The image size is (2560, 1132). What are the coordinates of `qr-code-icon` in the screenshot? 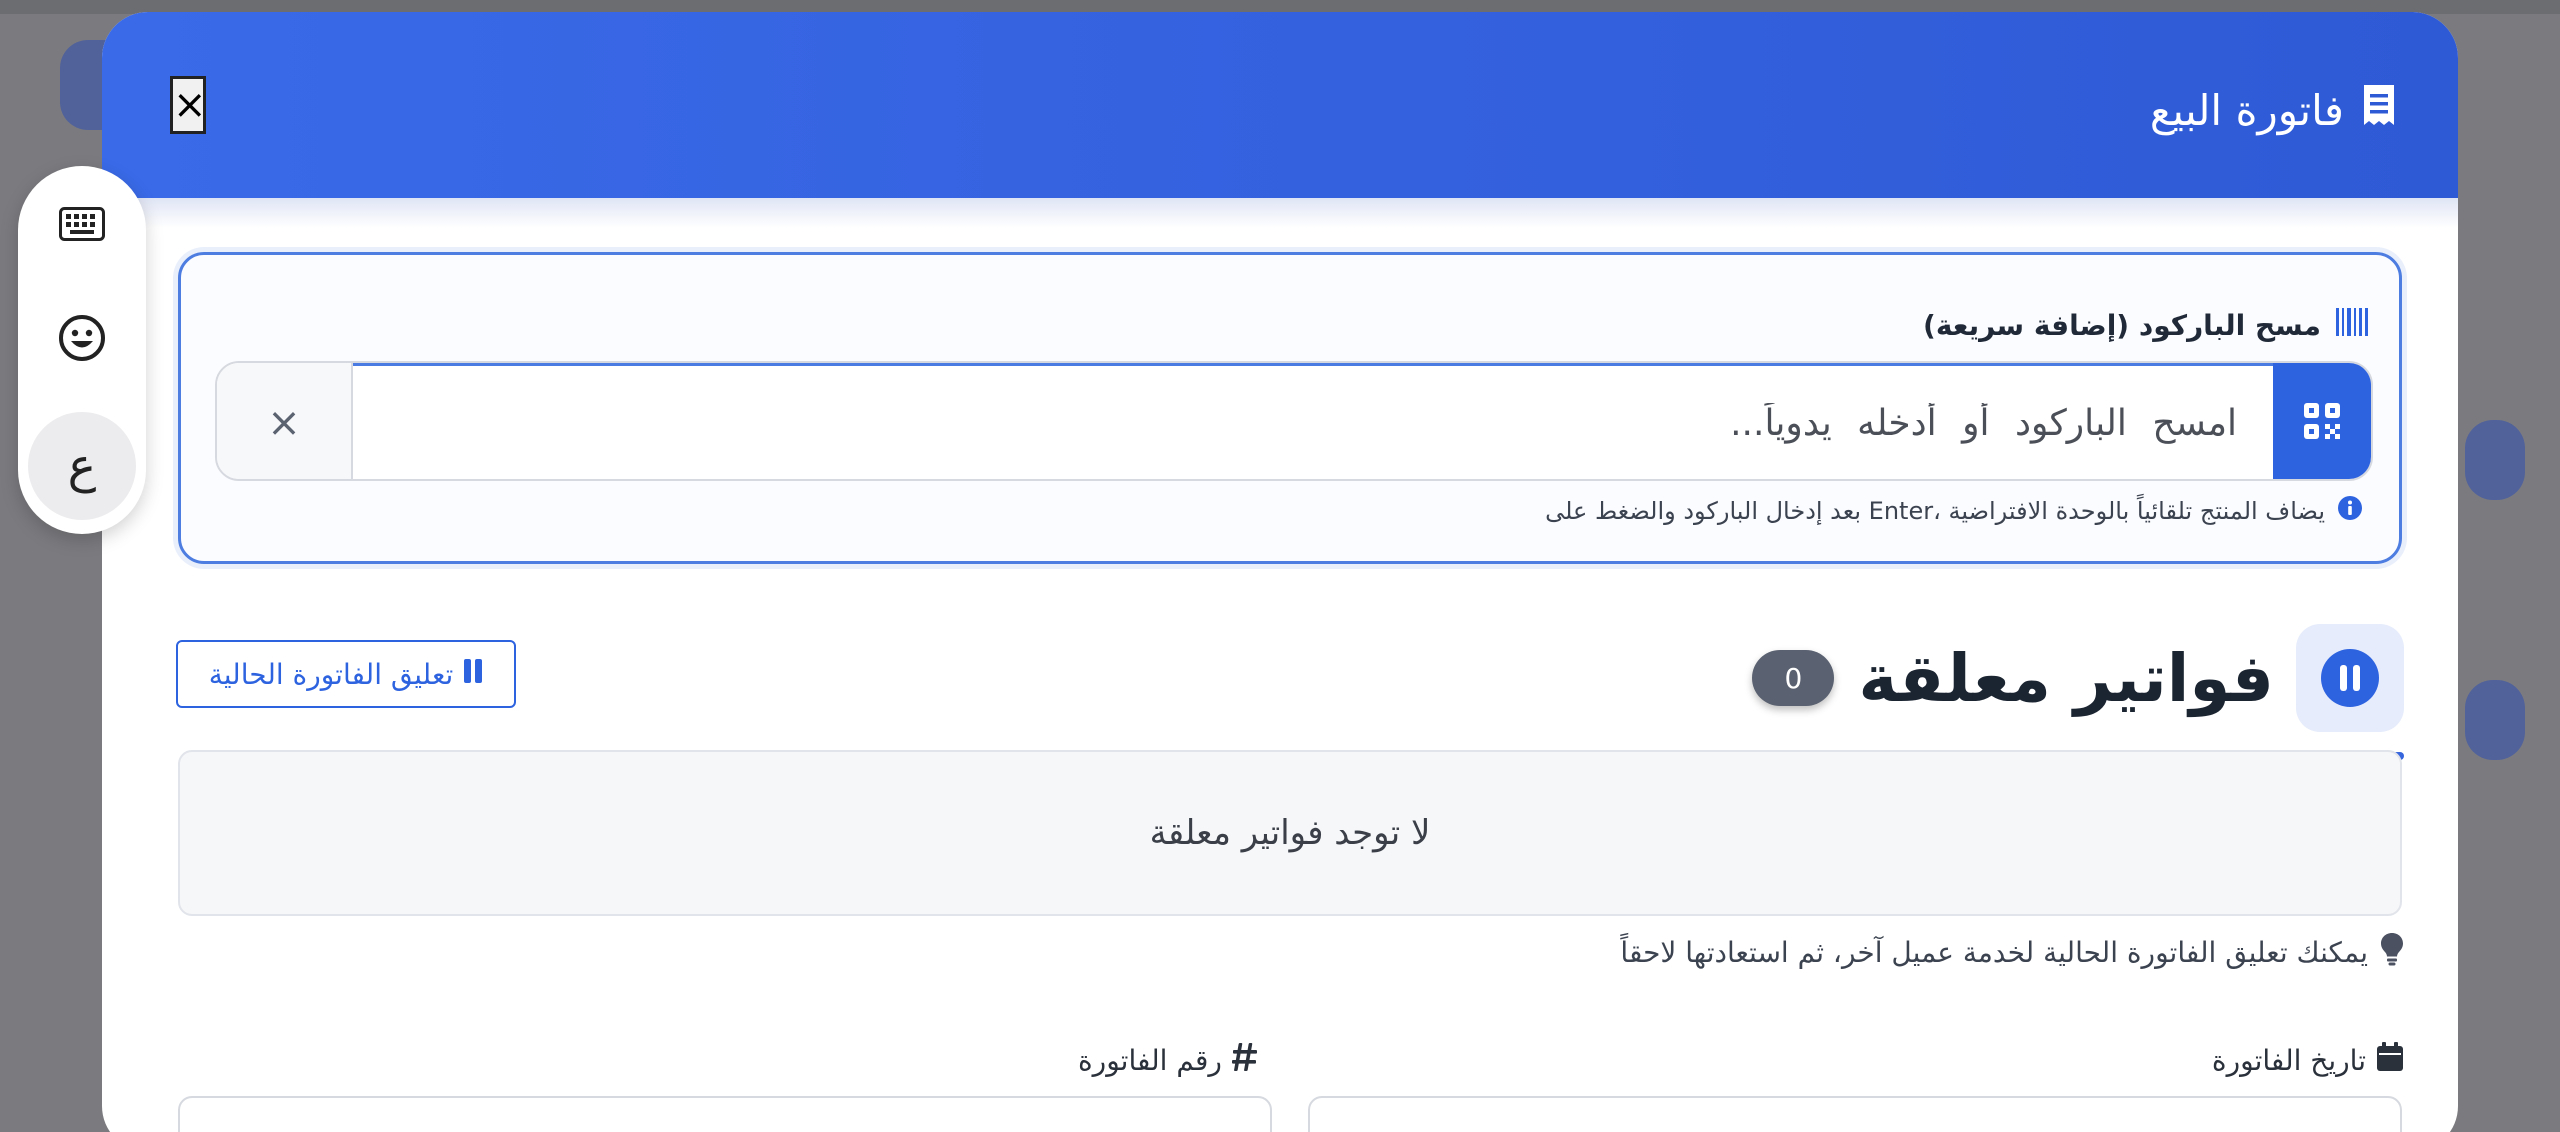 It's located at (2322, 423).